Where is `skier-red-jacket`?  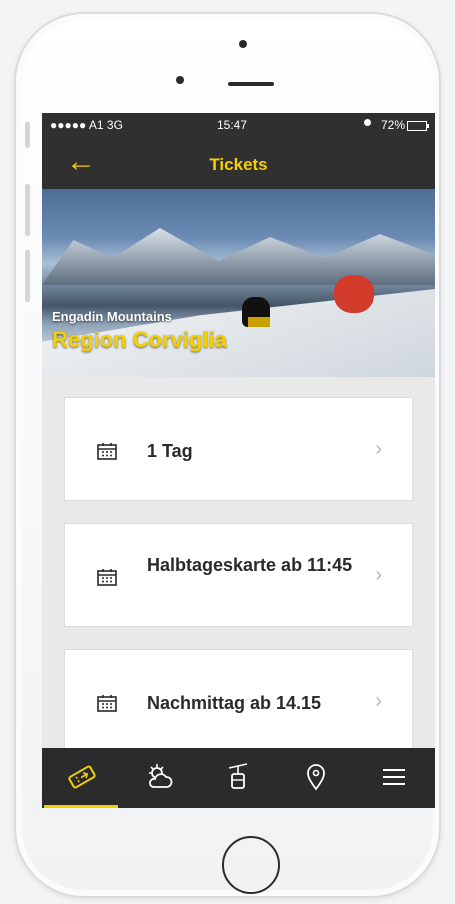
skier-red-jacket is located at coordinates (354, 294).